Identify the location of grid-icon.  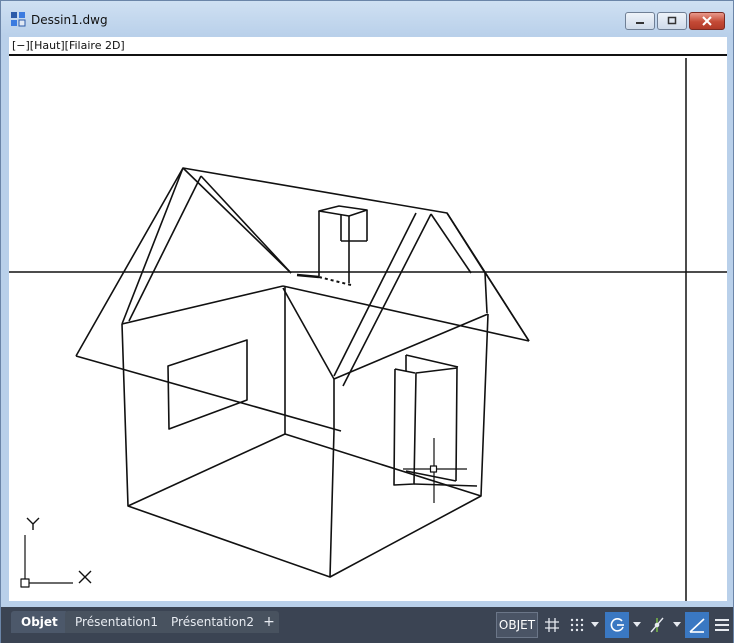
(552, 625).